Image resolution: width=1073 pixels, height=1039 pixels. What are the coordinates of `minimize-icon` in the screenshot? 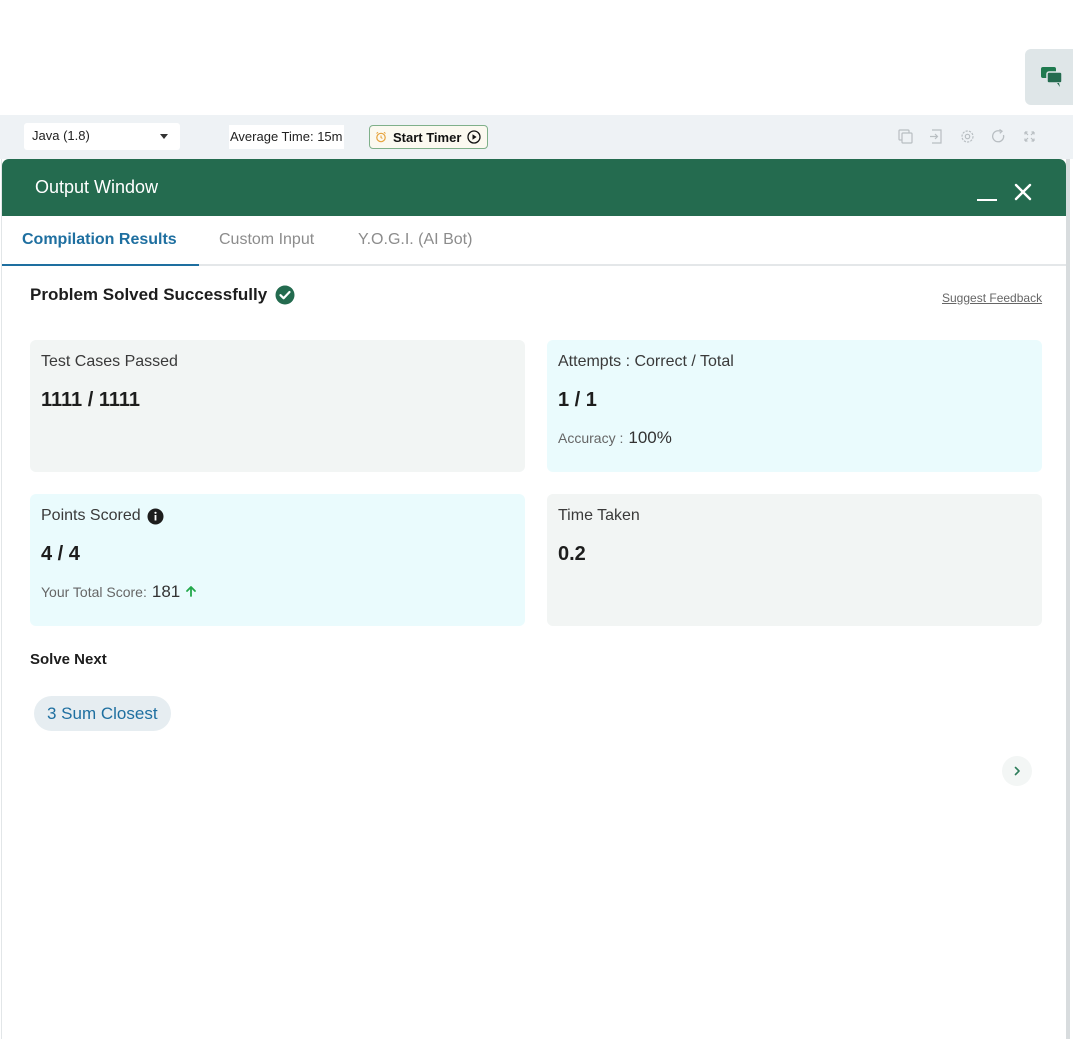 It's located at (987, 194).